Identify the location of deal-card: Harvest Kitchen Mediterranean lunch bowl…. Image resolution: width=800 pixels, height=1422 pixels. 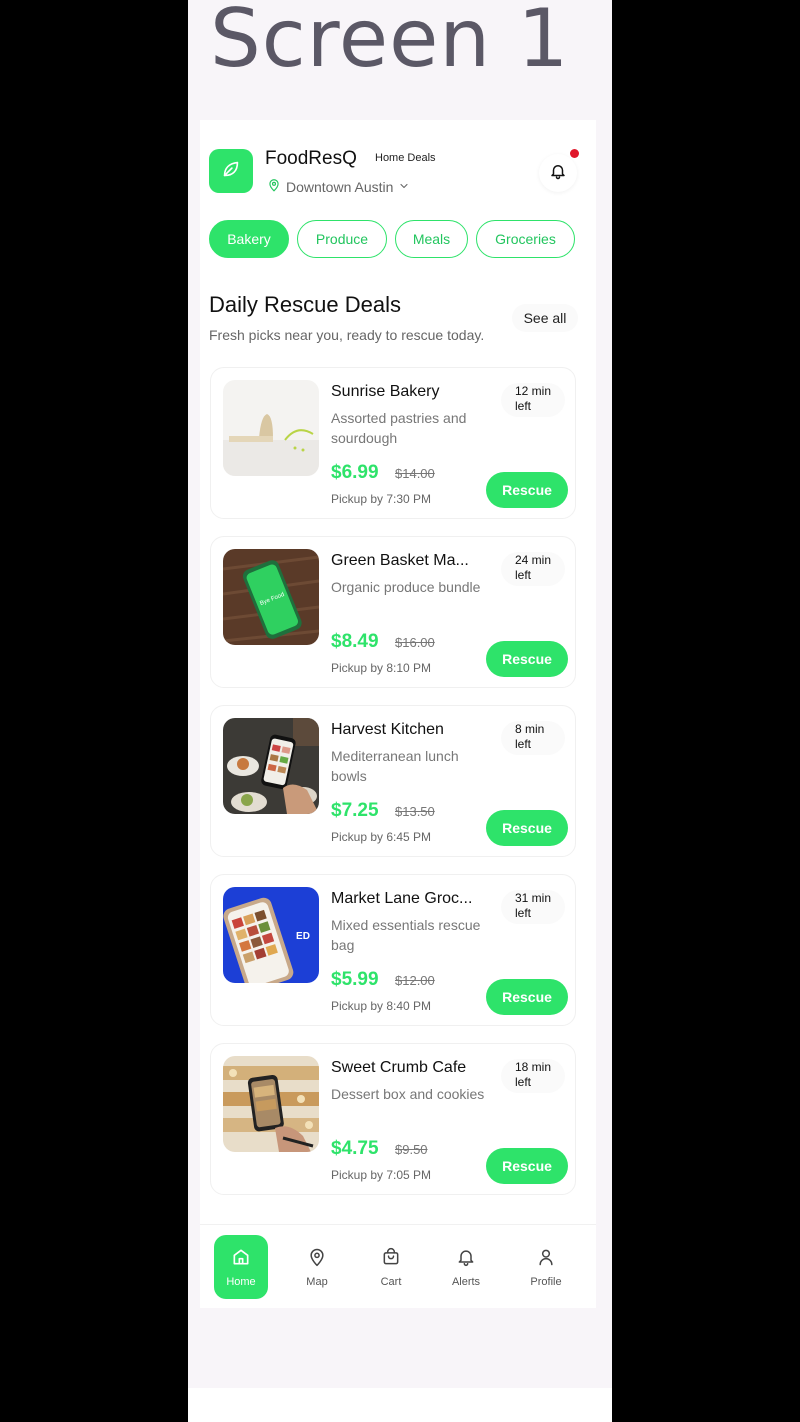
(393, 781).